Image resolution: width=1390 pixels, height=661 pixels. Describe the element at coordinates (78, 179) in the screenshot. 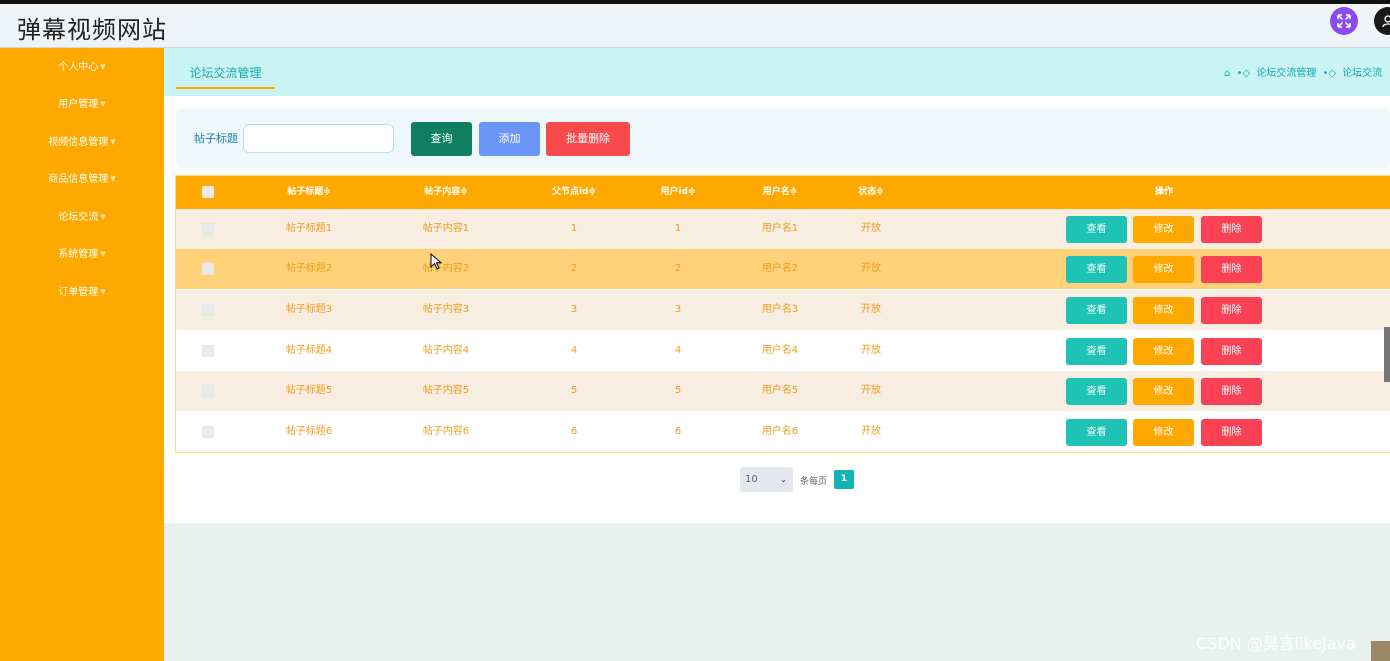

I see `sidebar-item-label: 商品信息管理` at that location.